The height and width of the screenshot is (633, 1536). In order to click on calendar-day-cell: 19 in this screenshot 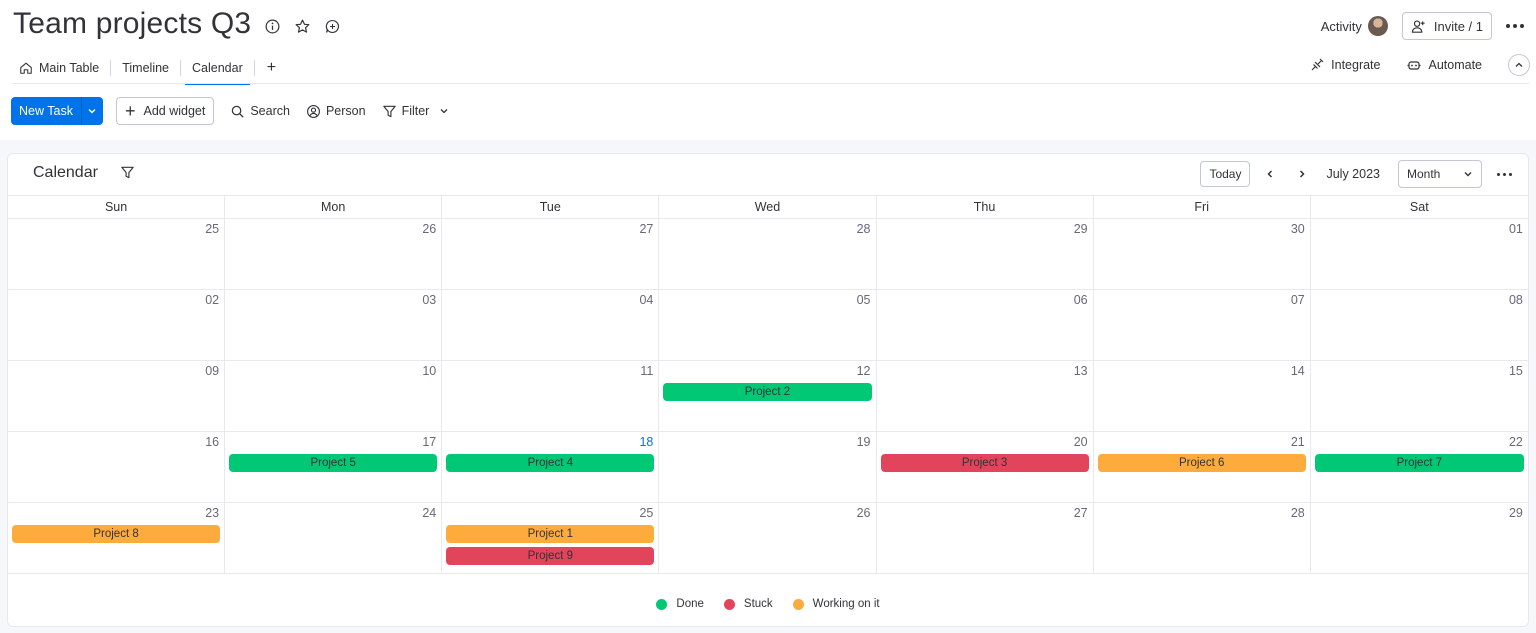, I will do `click(768, 467)`.